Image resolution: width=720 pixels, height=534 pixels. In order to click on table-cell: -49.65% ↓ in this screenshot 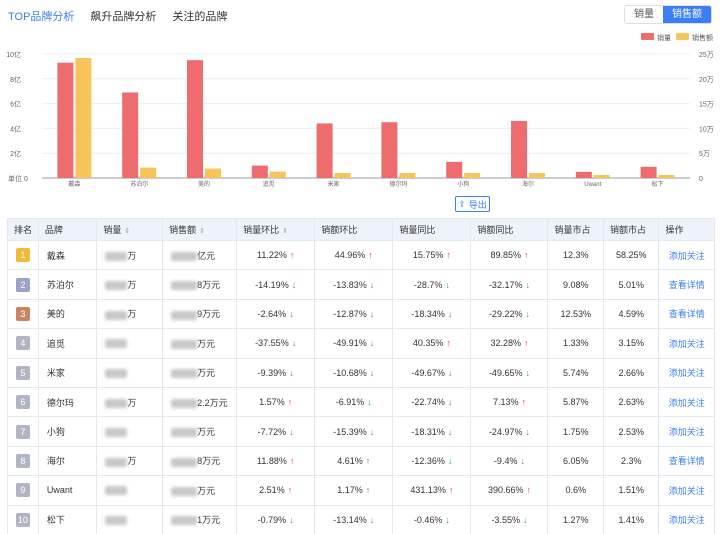, I will do `click(509, 372)`.